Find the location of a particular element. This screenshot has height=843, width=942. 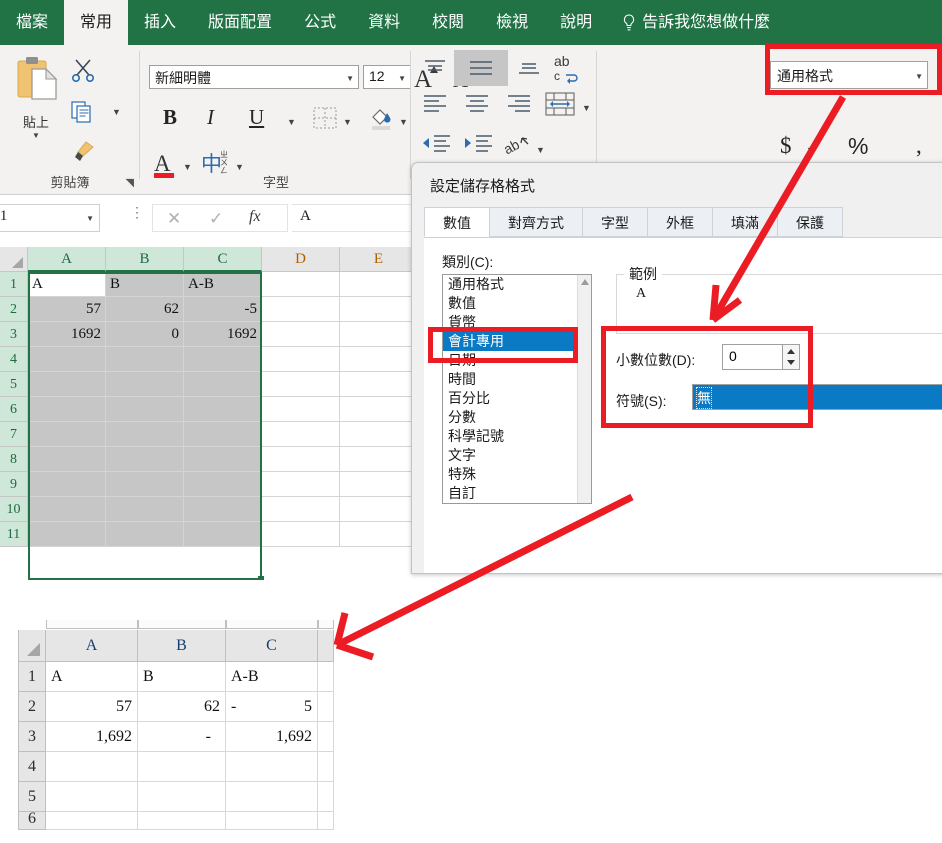

ribbon-tab-file: 檔案 is located at coordinates (32, 22).